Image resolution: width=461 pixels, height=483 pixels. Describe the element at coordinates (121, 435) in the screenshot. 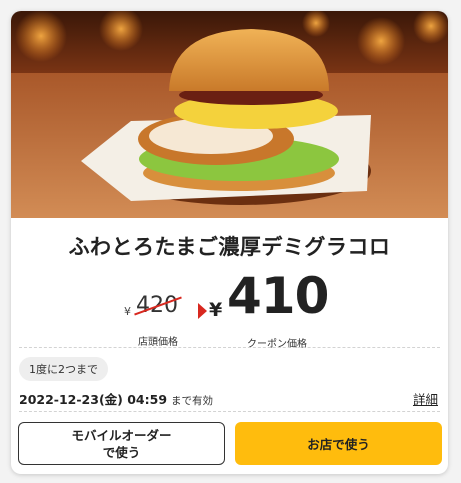

I see `mobile-order-label-line1: モバイルオーダー` at that location.